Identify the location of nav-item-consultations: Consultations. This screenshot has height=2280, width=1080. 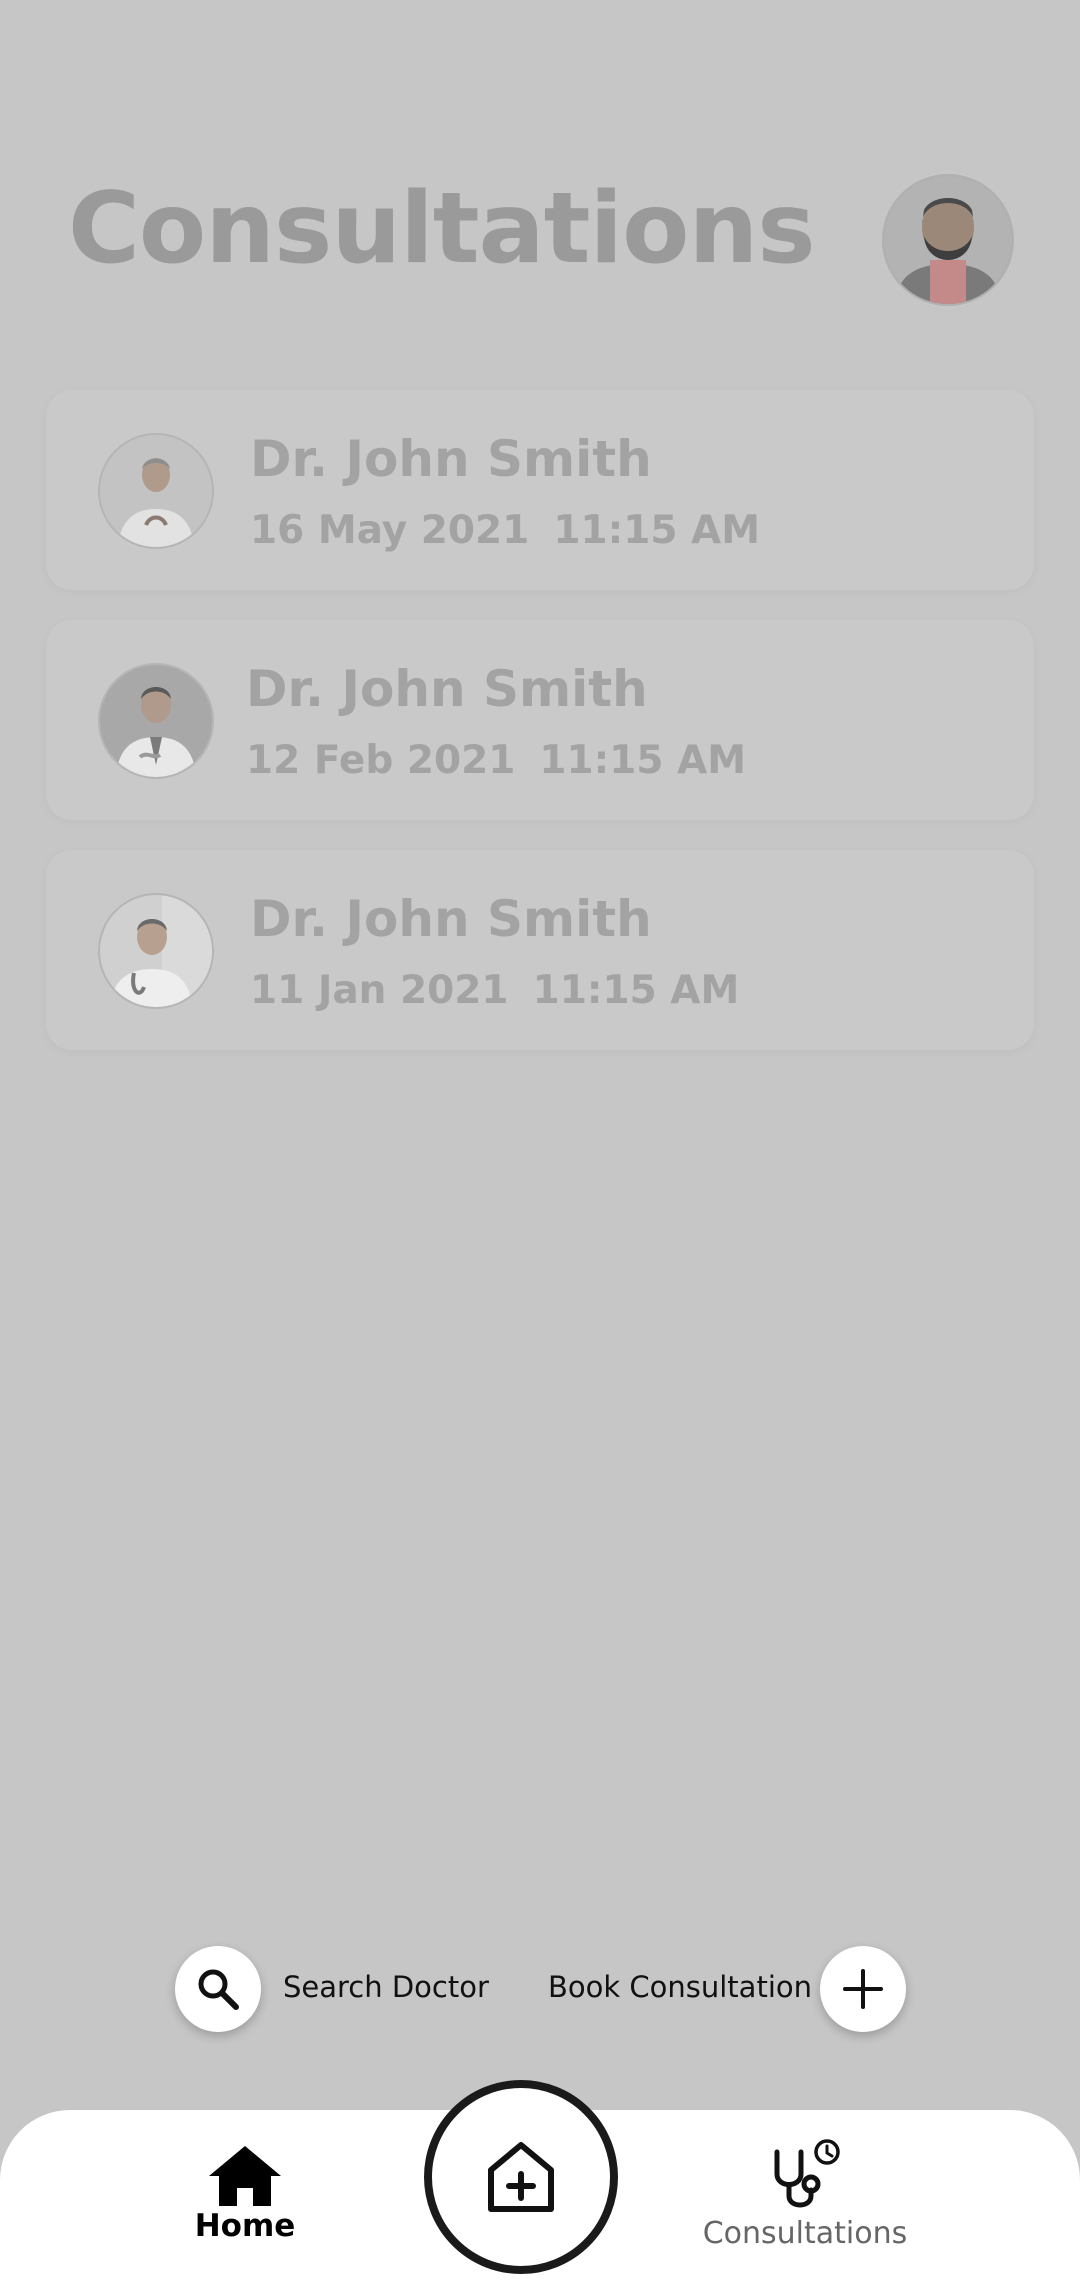
(805, 2194).